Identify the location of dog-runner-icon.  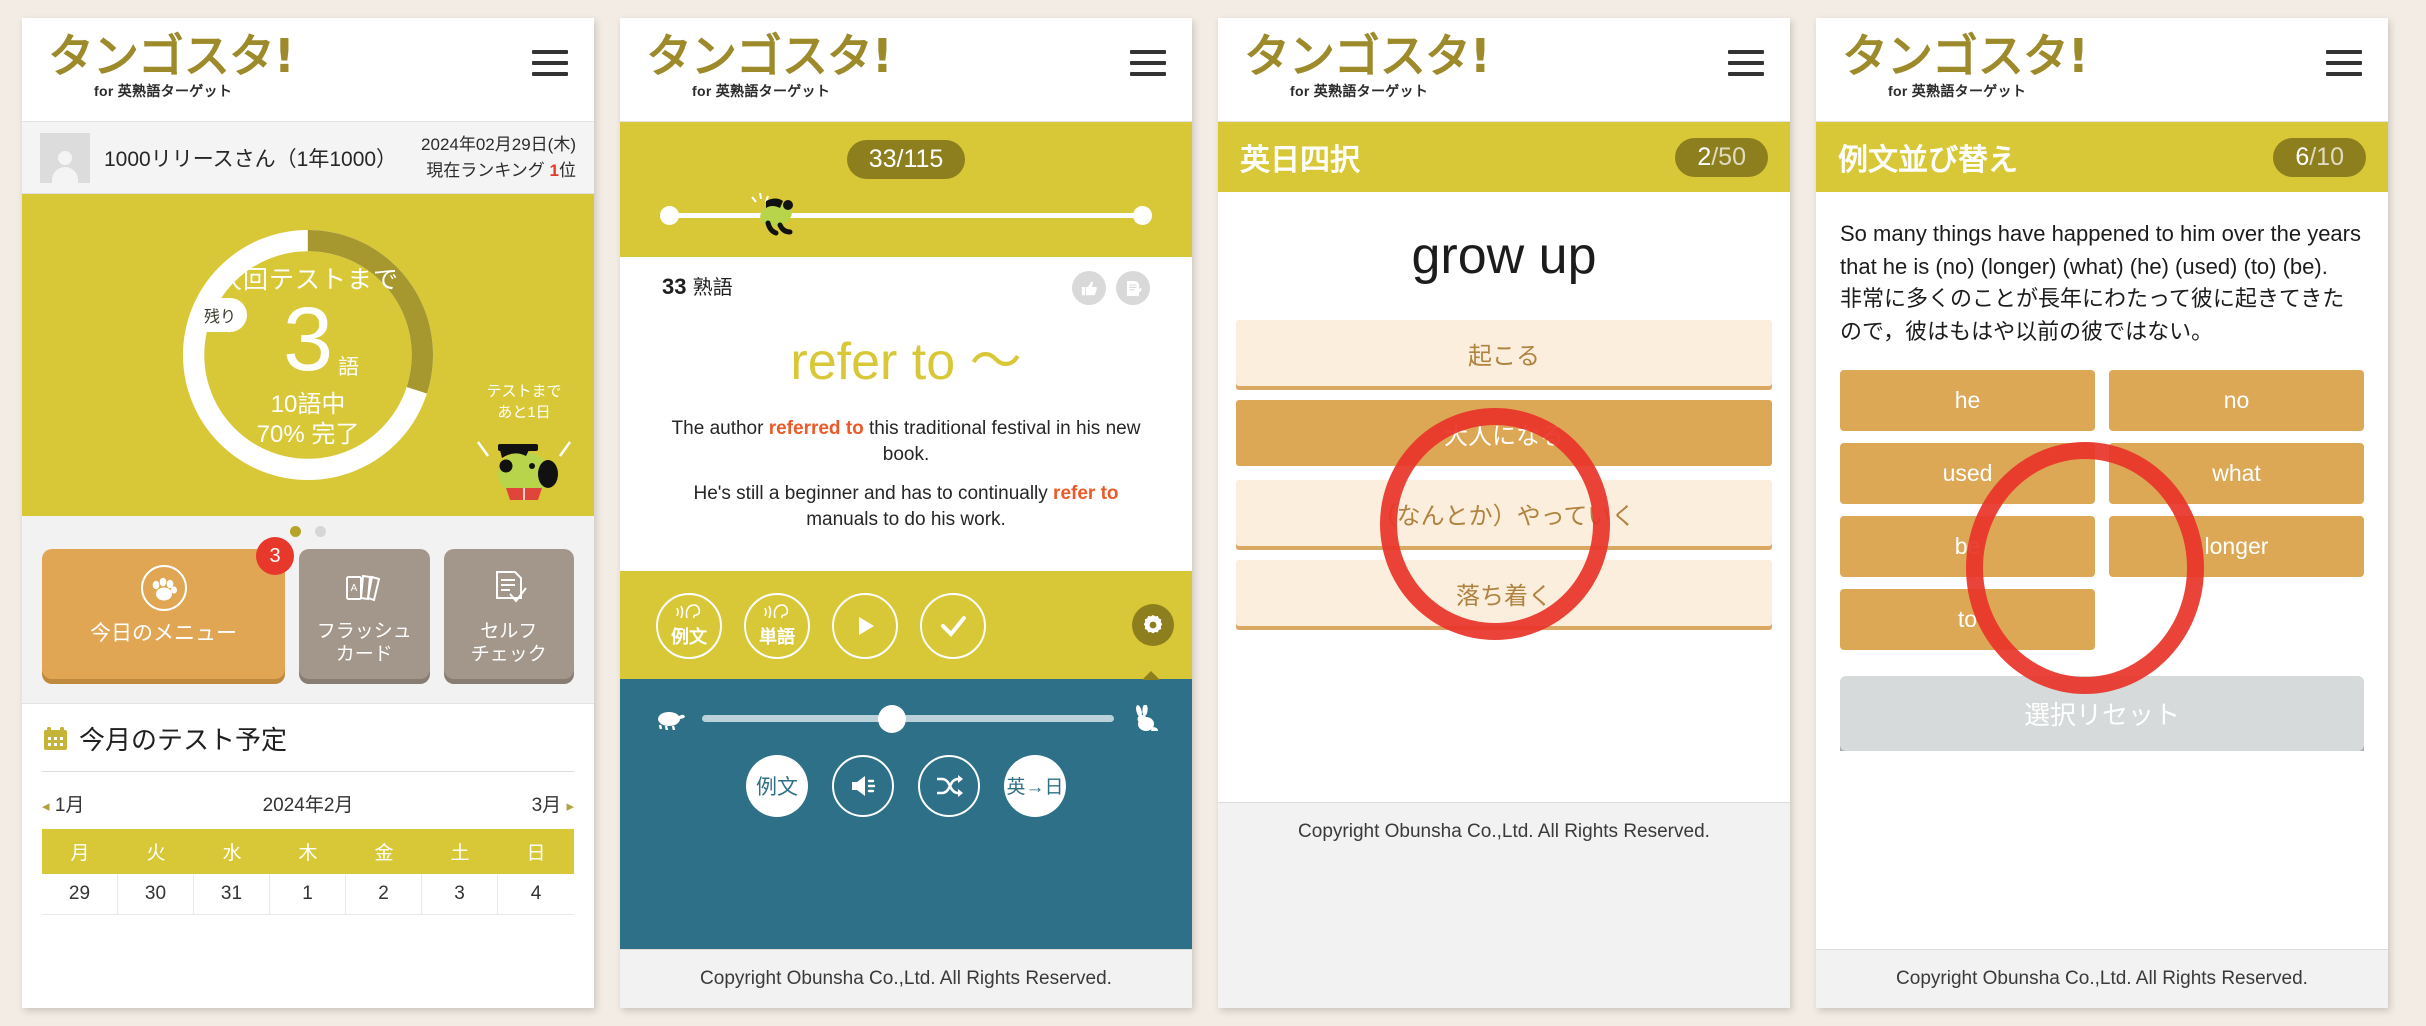
(772, 214).